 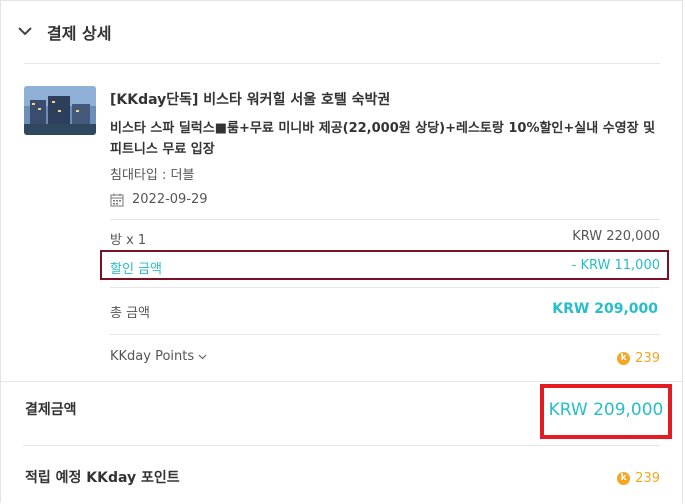 What do you see at coordinates (605, 309) in the screenshot?
I see `total-amount: KRW 209,000` at bounding box center [605, 309].